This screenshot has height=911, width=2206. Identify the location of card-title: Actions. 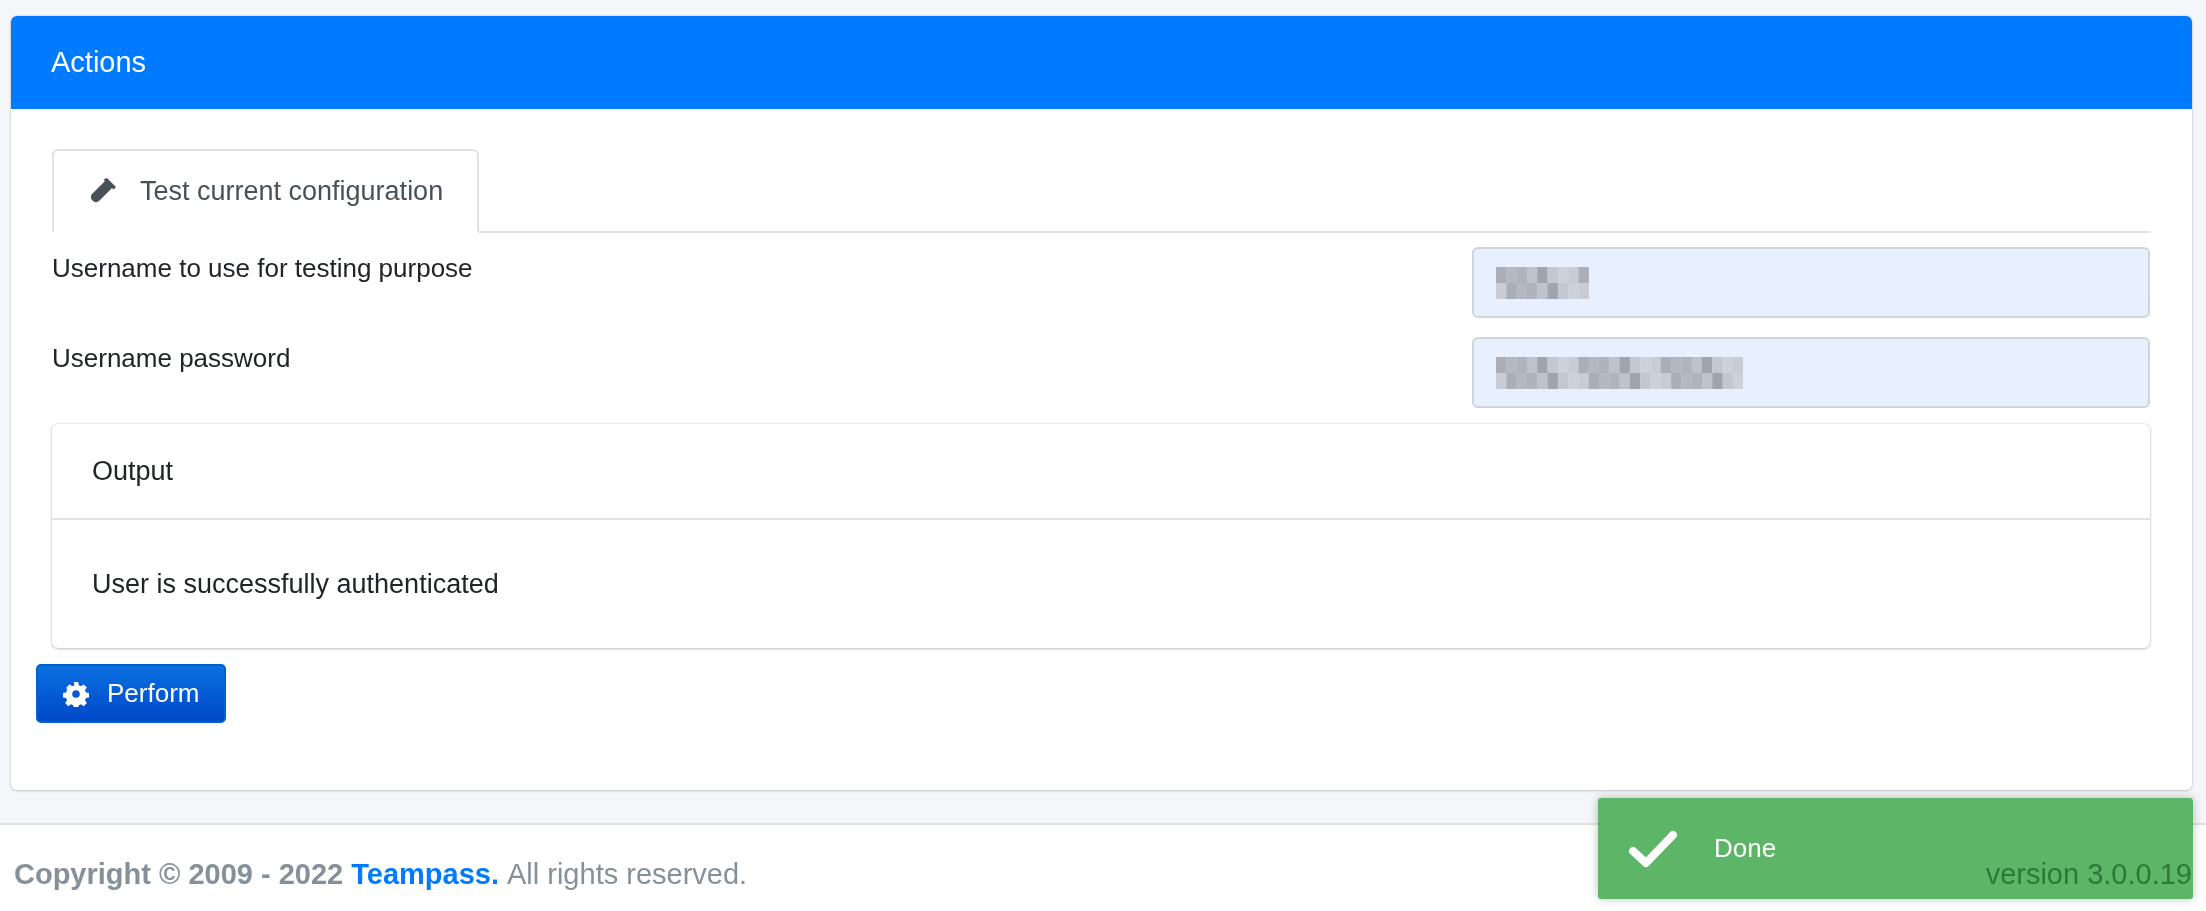
(99, 62).